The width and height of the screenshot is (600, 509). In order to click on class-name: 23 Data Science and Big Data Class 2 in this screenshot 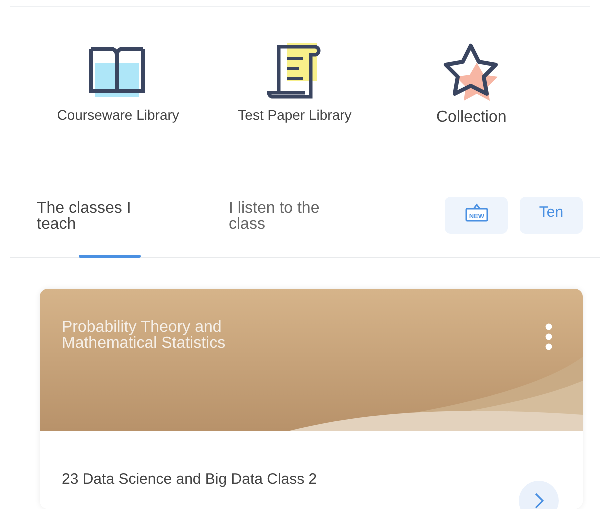, I will do `click(190, 479)`.